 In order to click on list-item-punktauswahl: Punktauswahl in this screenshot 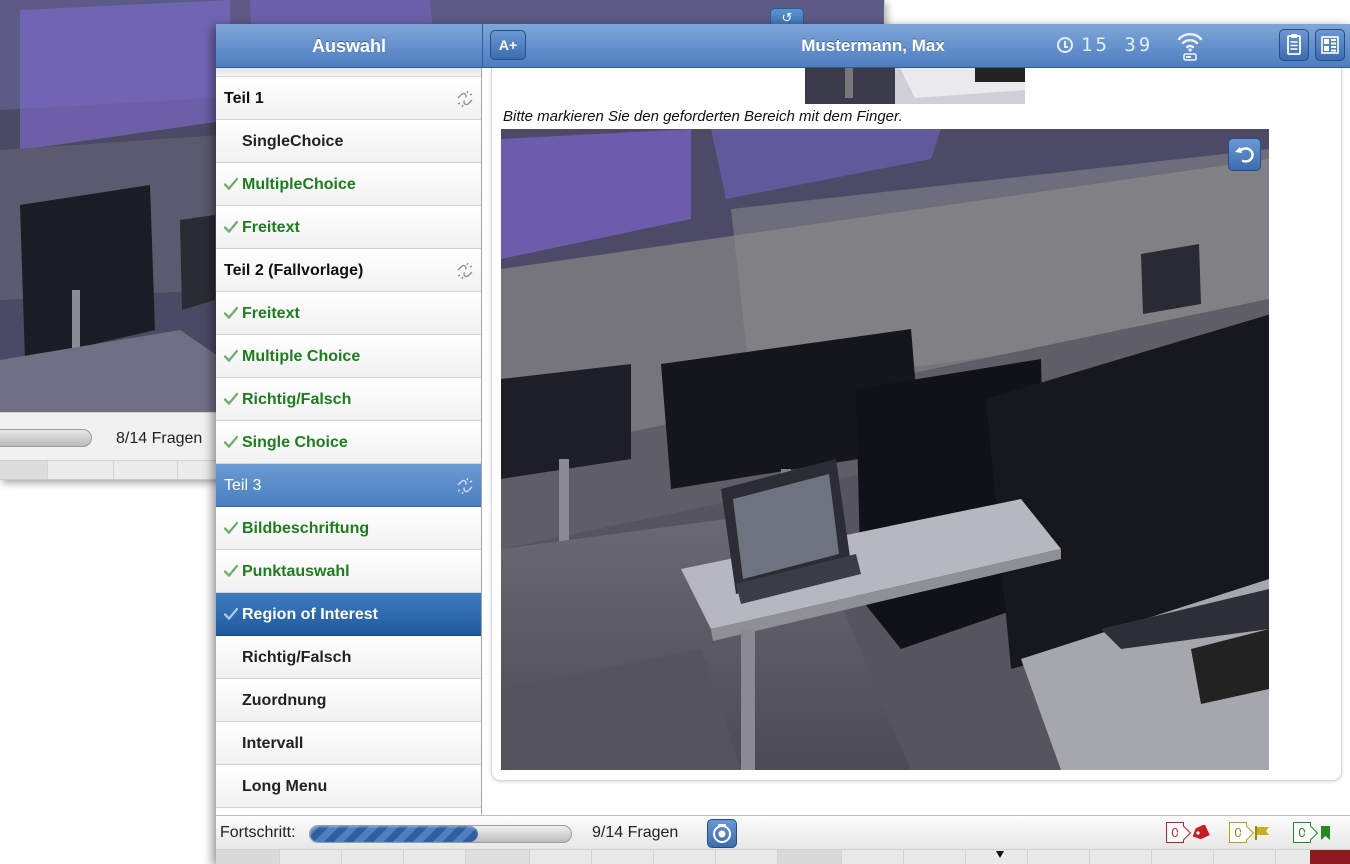, I will do `click(348, 571)`.